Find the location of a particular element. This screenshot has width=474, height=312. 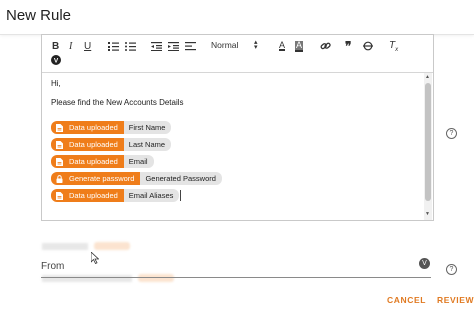

highlight-button: A is located at coordinates (299, 46).